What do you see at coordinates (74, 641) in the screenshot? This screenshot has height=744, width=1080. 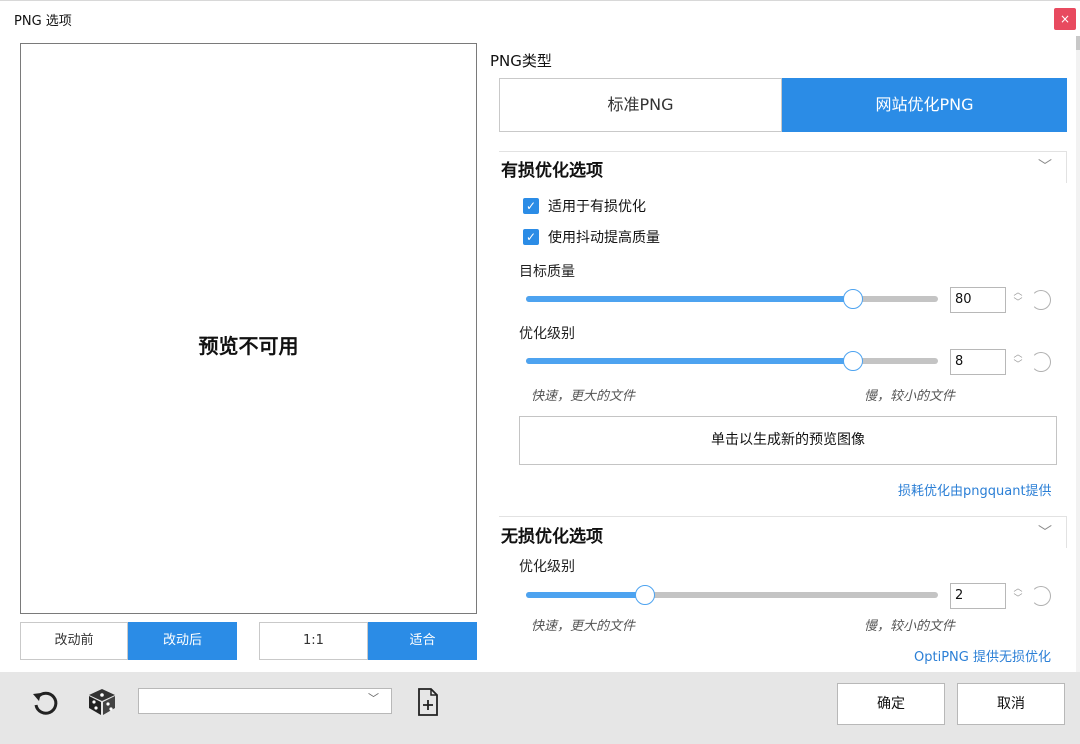 I see `before-toggle: 改动前` at bounding box center [74, 641].